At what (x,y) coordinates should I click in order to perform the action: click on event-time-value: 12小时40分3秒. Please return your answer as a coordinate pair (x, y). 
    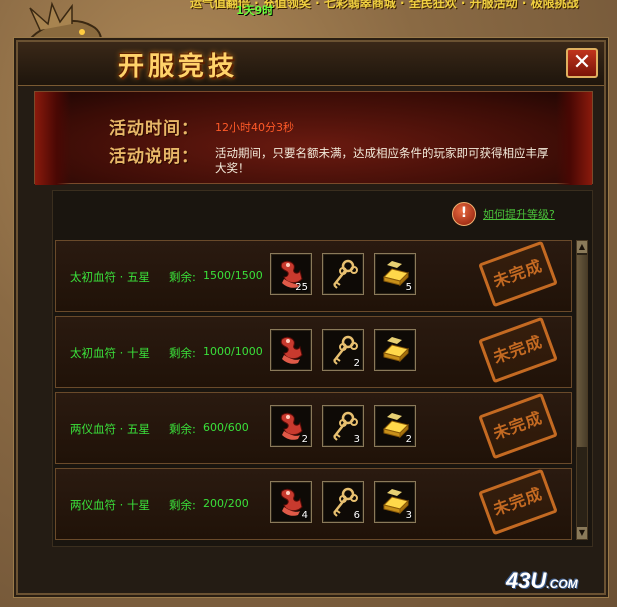
    Looking at the image, I should click on (254, 127).